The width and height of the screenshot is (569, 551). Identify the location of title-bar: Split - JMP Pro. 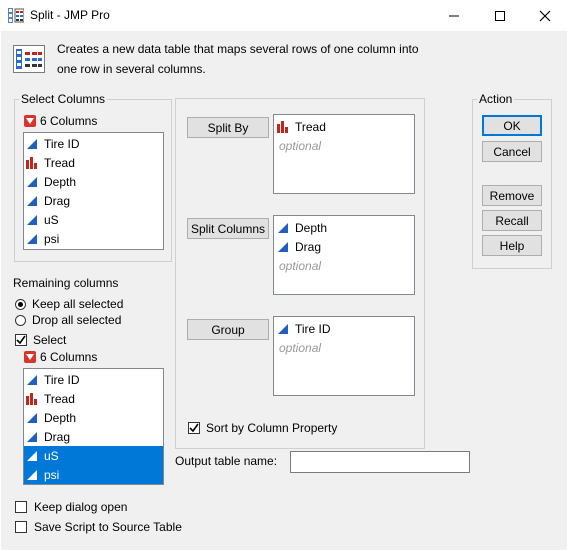
(284, 15).